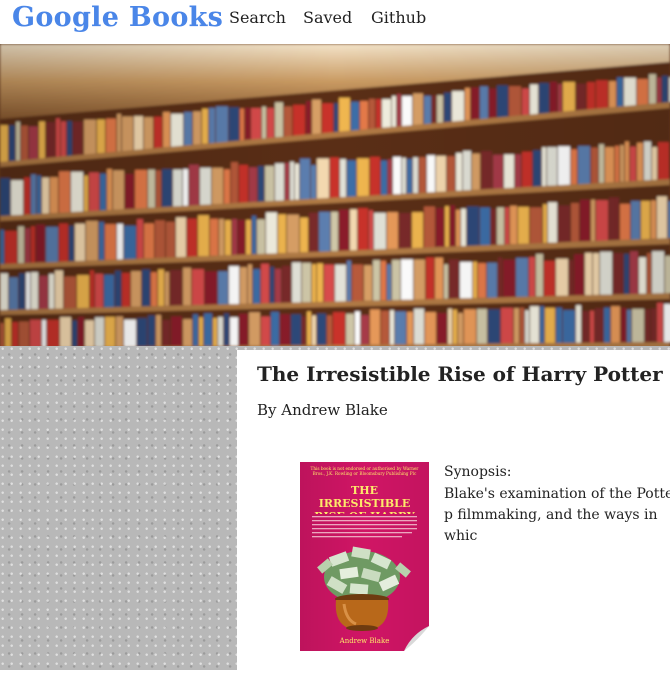 This screenshot has width=670, height=680. What do you see at coordinates (478, 472) in the screenshot?
I see `synopsis-label: Synopsis:` at bounding box center [478, 472].